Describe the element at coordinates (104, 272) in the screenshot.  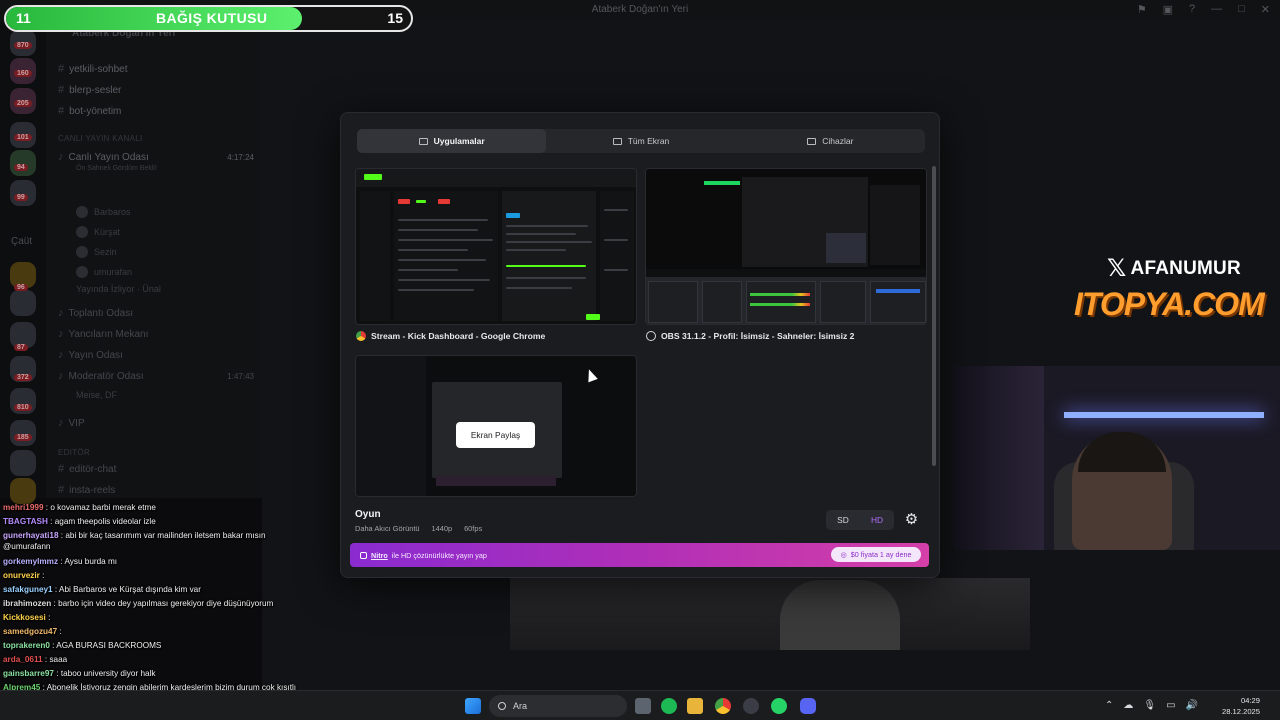
I see `voice-member: umurafan` at that location.